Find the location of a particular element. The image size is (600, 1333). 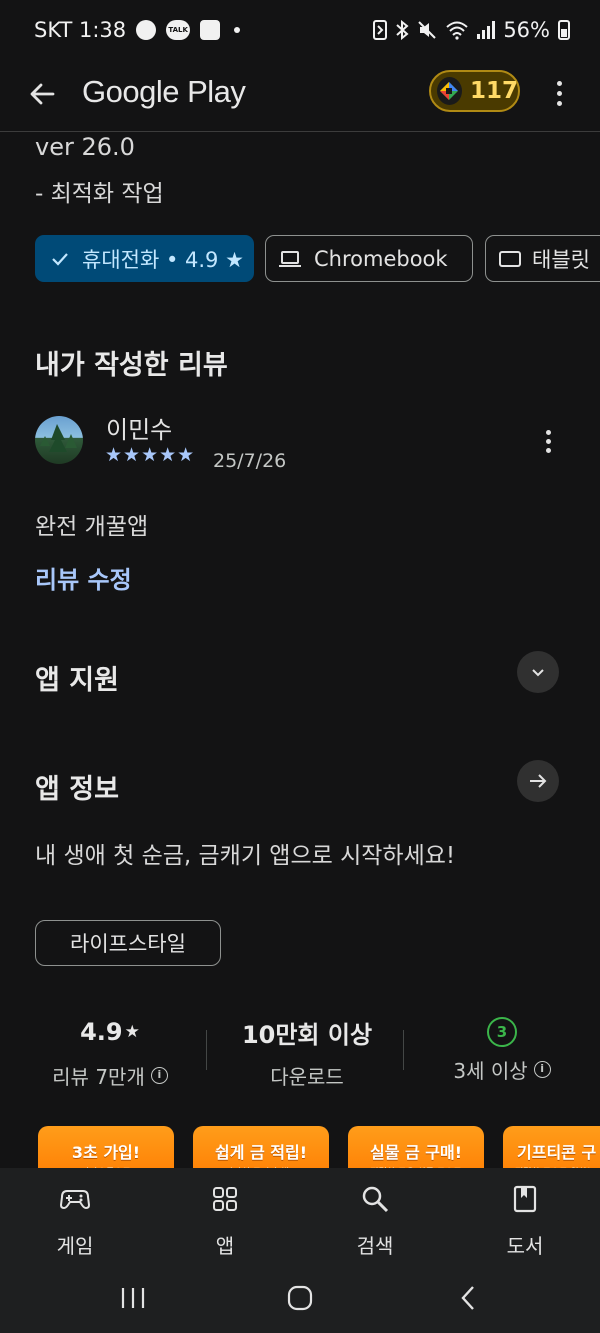

my-review-heading: 내가 작성한 리뷰 is located at coordinates (131, 365).